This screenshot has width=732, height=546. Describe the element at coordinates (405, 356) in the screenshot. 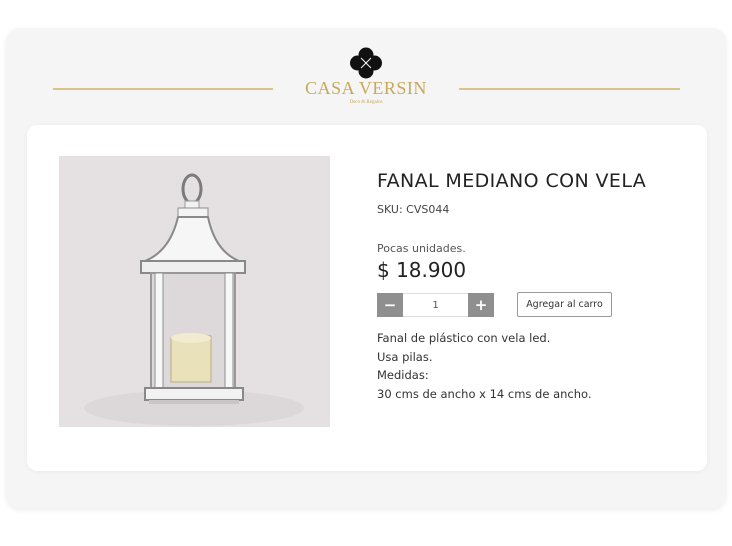

I see `description-line: Usa pilas.` at that location.